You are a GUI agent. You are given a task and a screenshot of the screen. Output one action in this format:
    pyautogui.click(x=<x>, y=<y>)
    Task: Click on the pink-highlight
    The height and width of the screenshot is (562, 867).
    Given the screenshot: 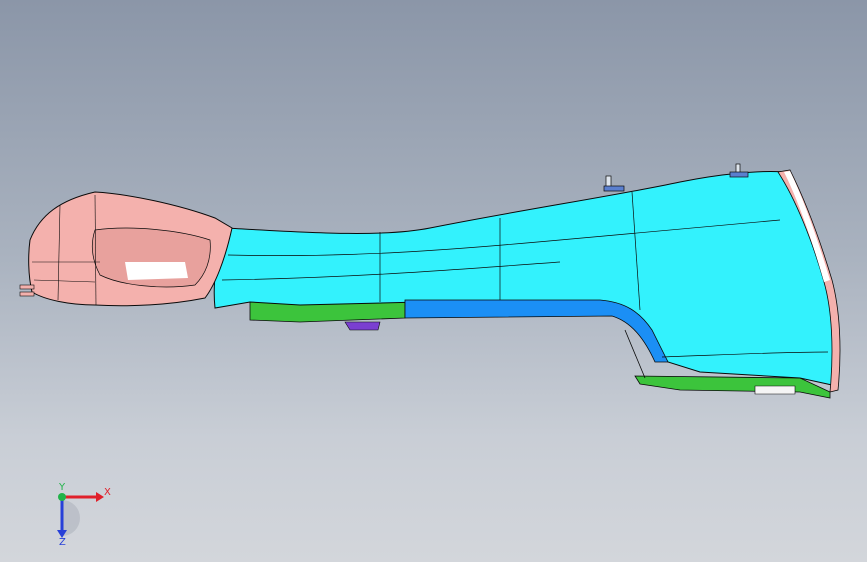 What is the action you would take?
    pyautogui.click(x=156, y=271)
    